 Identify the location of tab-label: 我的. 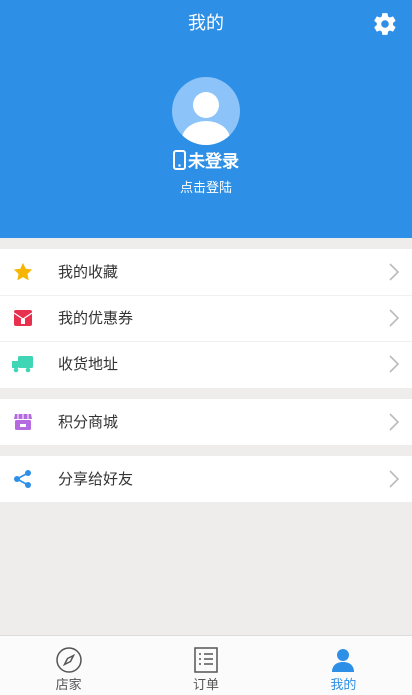
(343, 685).